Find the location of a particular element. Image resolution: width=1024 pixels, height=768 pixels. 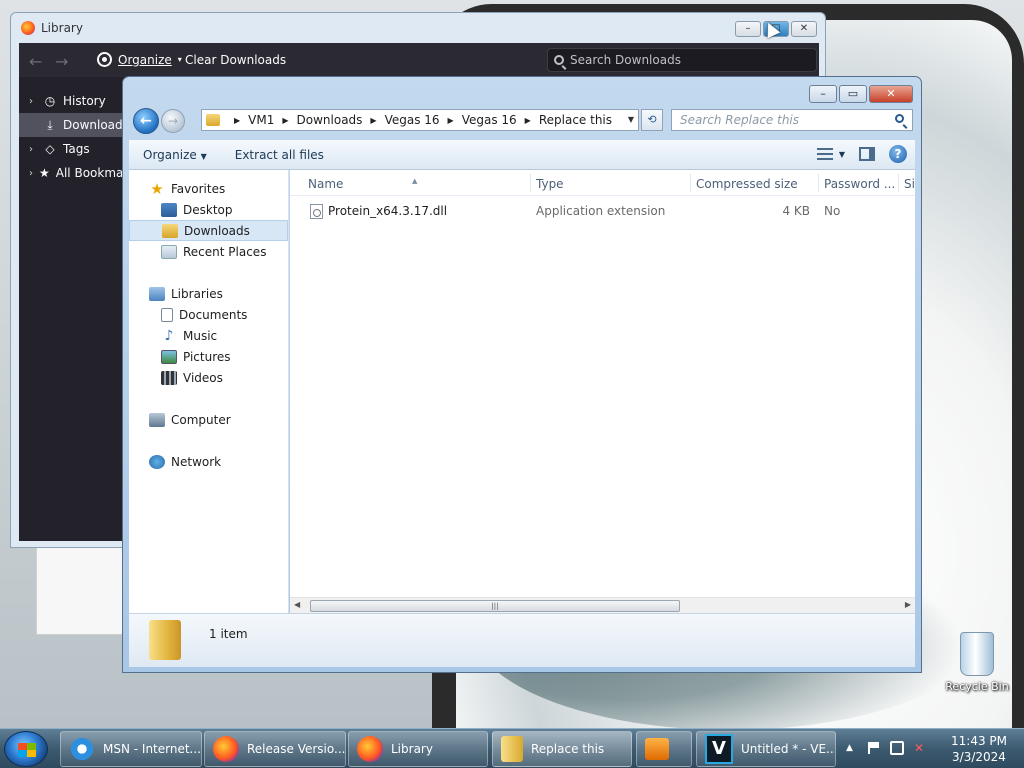

forward-button: → is located at coordinates (173, 121).